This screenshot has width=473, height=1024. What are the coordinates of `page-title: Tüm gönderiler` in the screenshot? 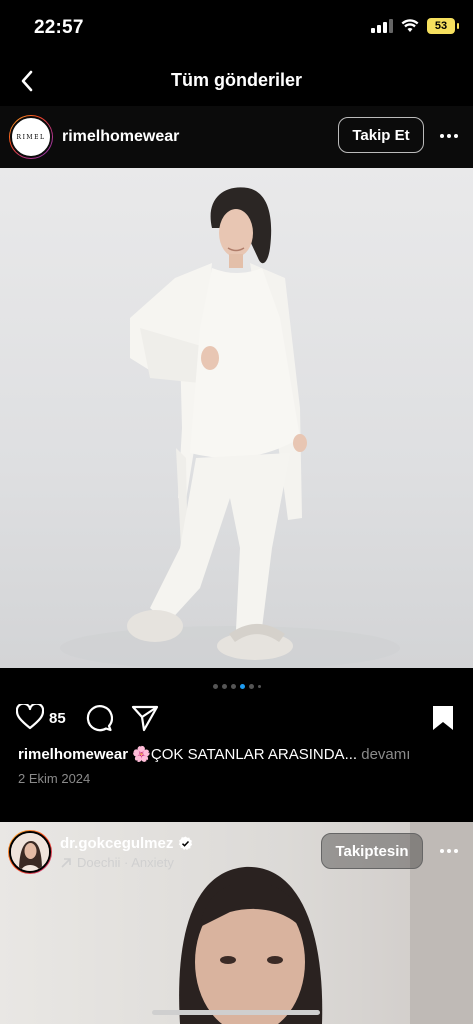 It's located at (236, 80).